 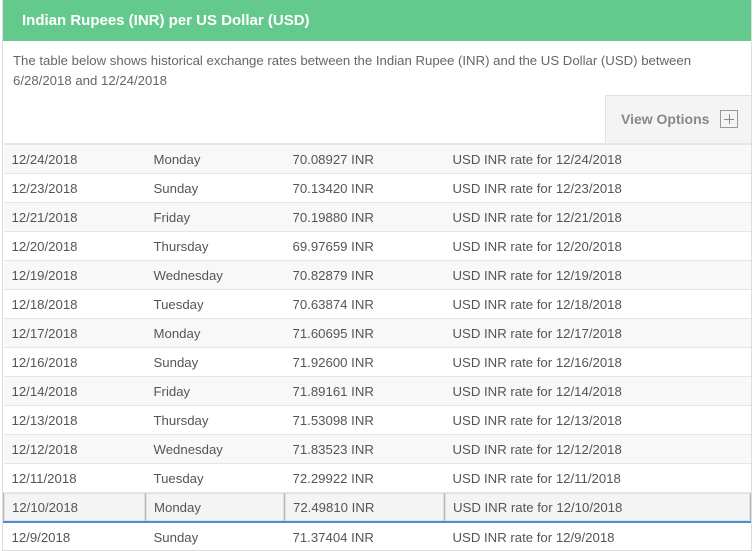 I want to click on date-cell: 12/23/2018, so click(x=74, y=188).